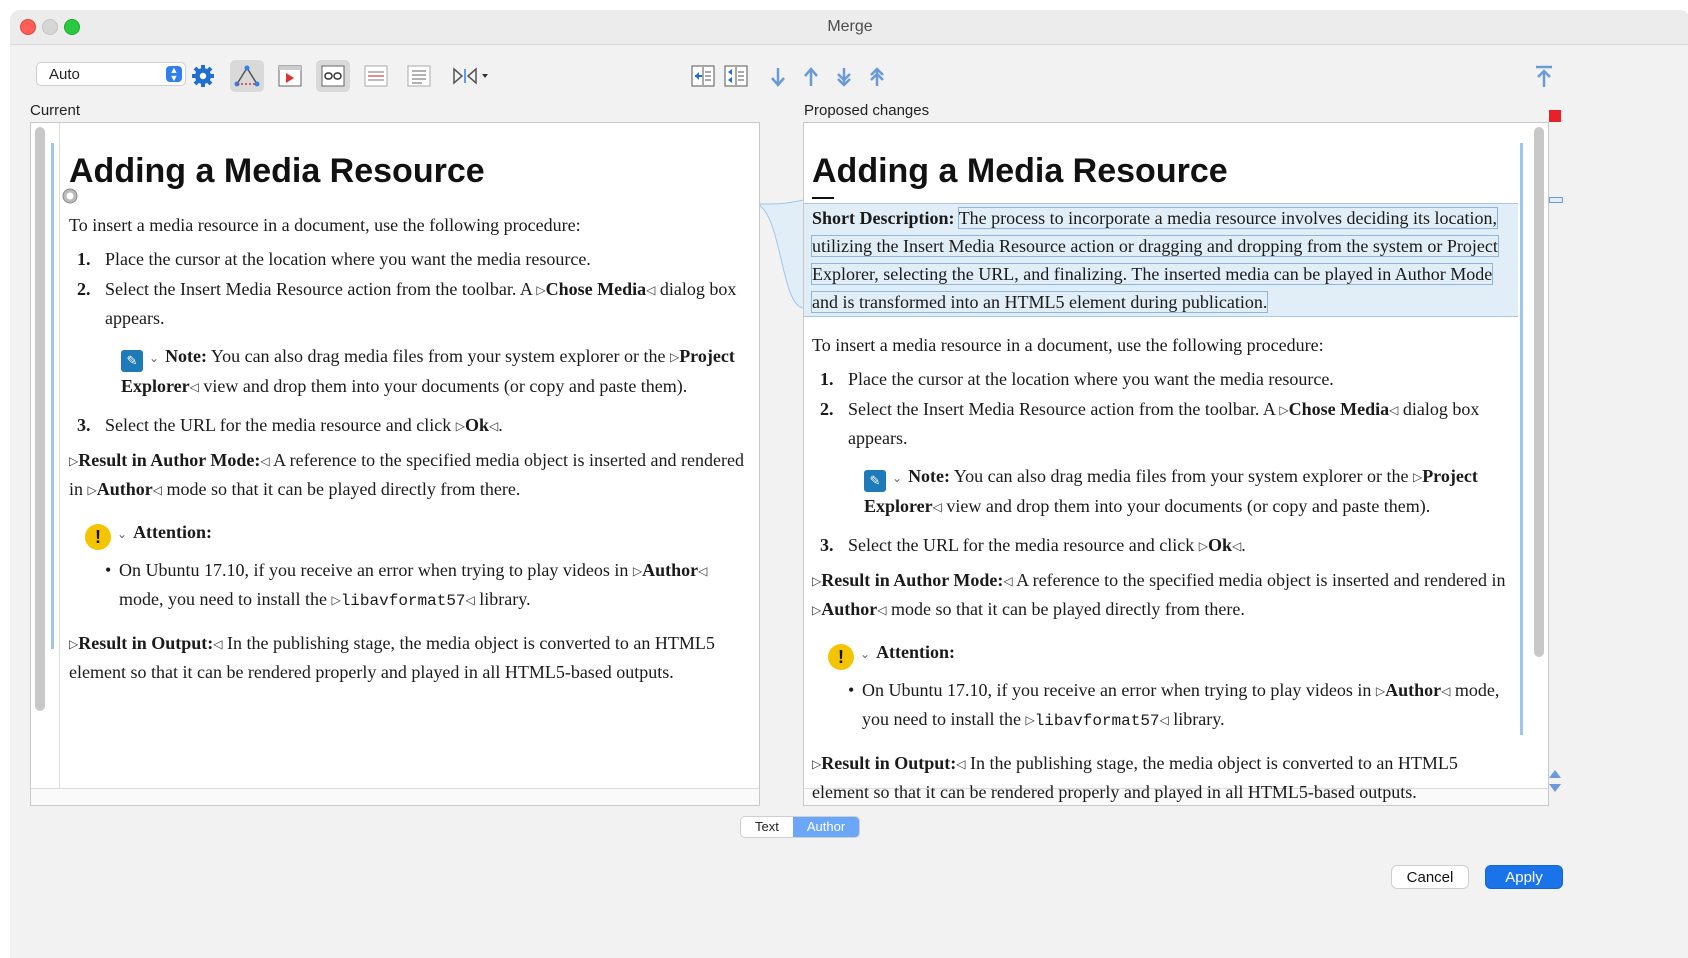  I want to click on merge-mode-select: Auto ▲ ▼, so click(111, 74).